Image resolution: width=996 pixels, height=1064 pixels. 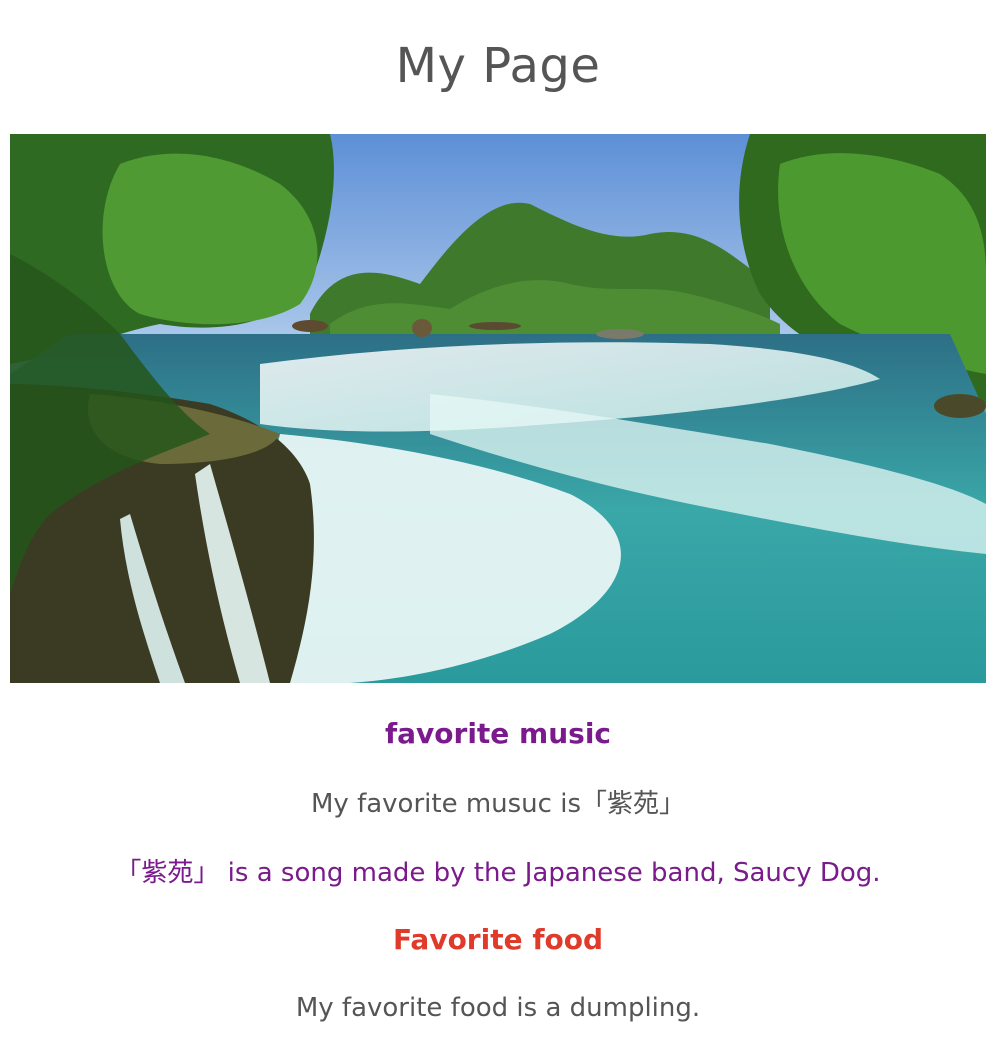 I want to click on food-section-heading: Favorite food, so click(x=498, y=939).